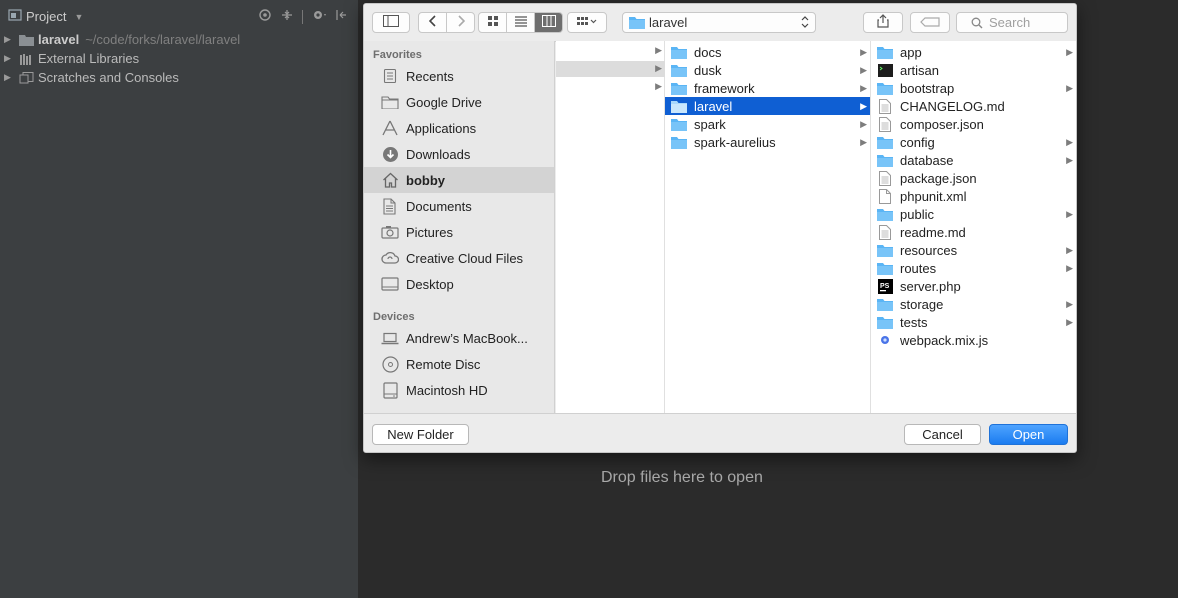 This screenshot has height=598, width=1178. Describe the element at coordinates (973, 286) in the screenshot. I see `file-row: PS server.php` at that location.